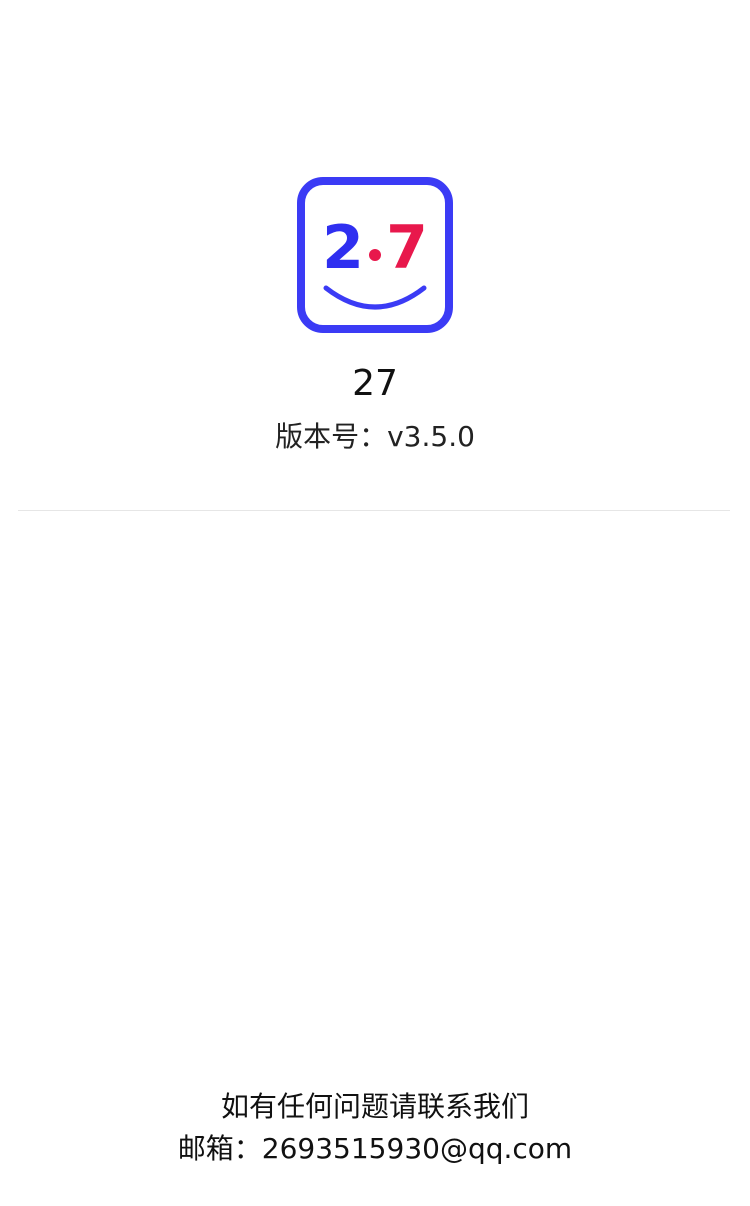 The width and height of the screenshot is (750, 1206). I want to click on app-logo: 2 7, so click(375, 255).